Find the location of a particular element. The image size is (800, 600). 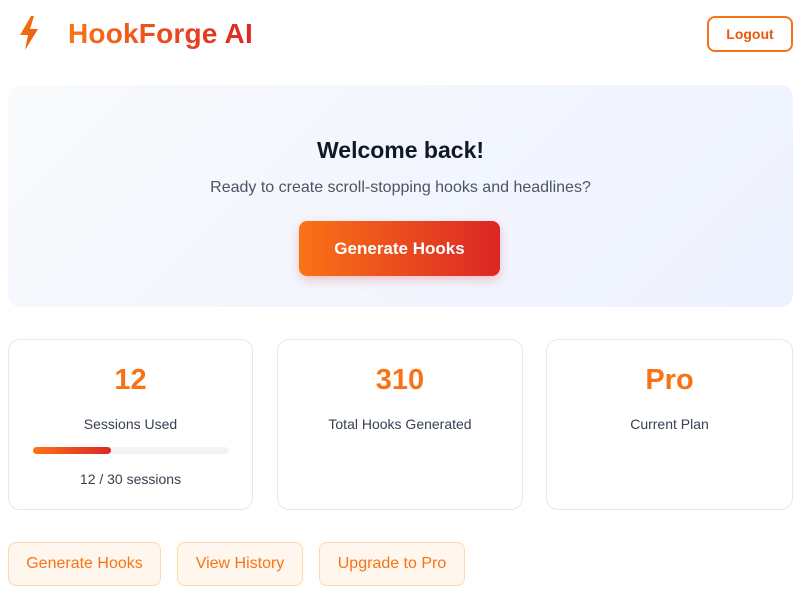

sessions-used-value: 12 is located at coordinates (130, 380).